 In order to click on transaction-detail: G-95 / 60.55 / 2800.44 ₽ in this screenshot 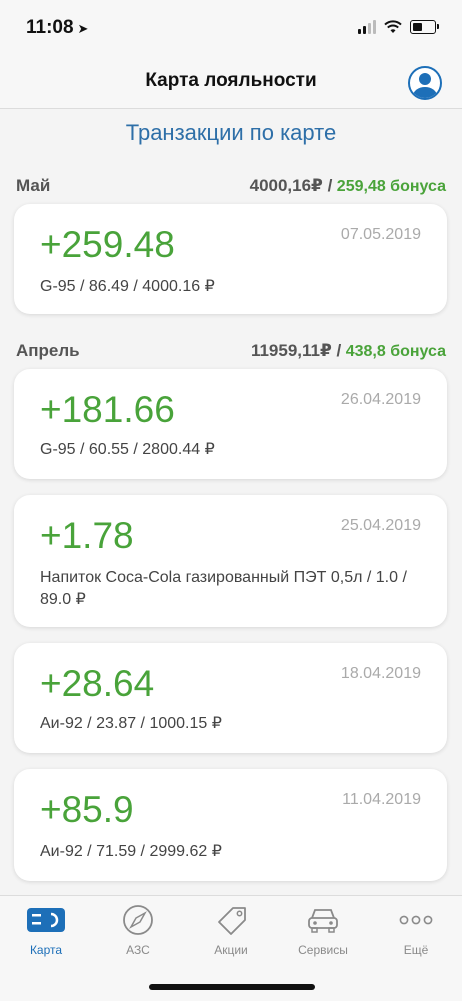, I will do `click(127, 449)`.